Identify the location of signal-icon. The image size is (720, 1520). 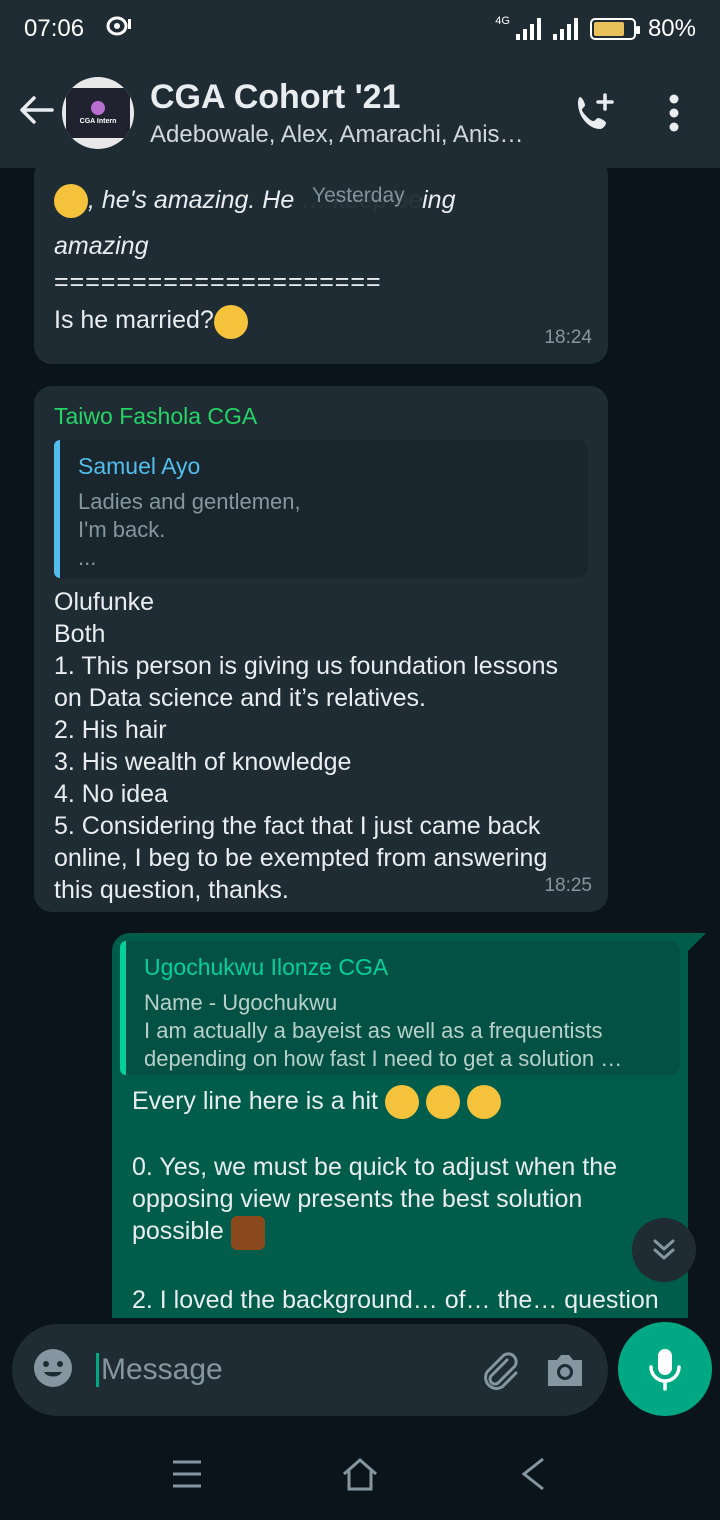
(528, 29).